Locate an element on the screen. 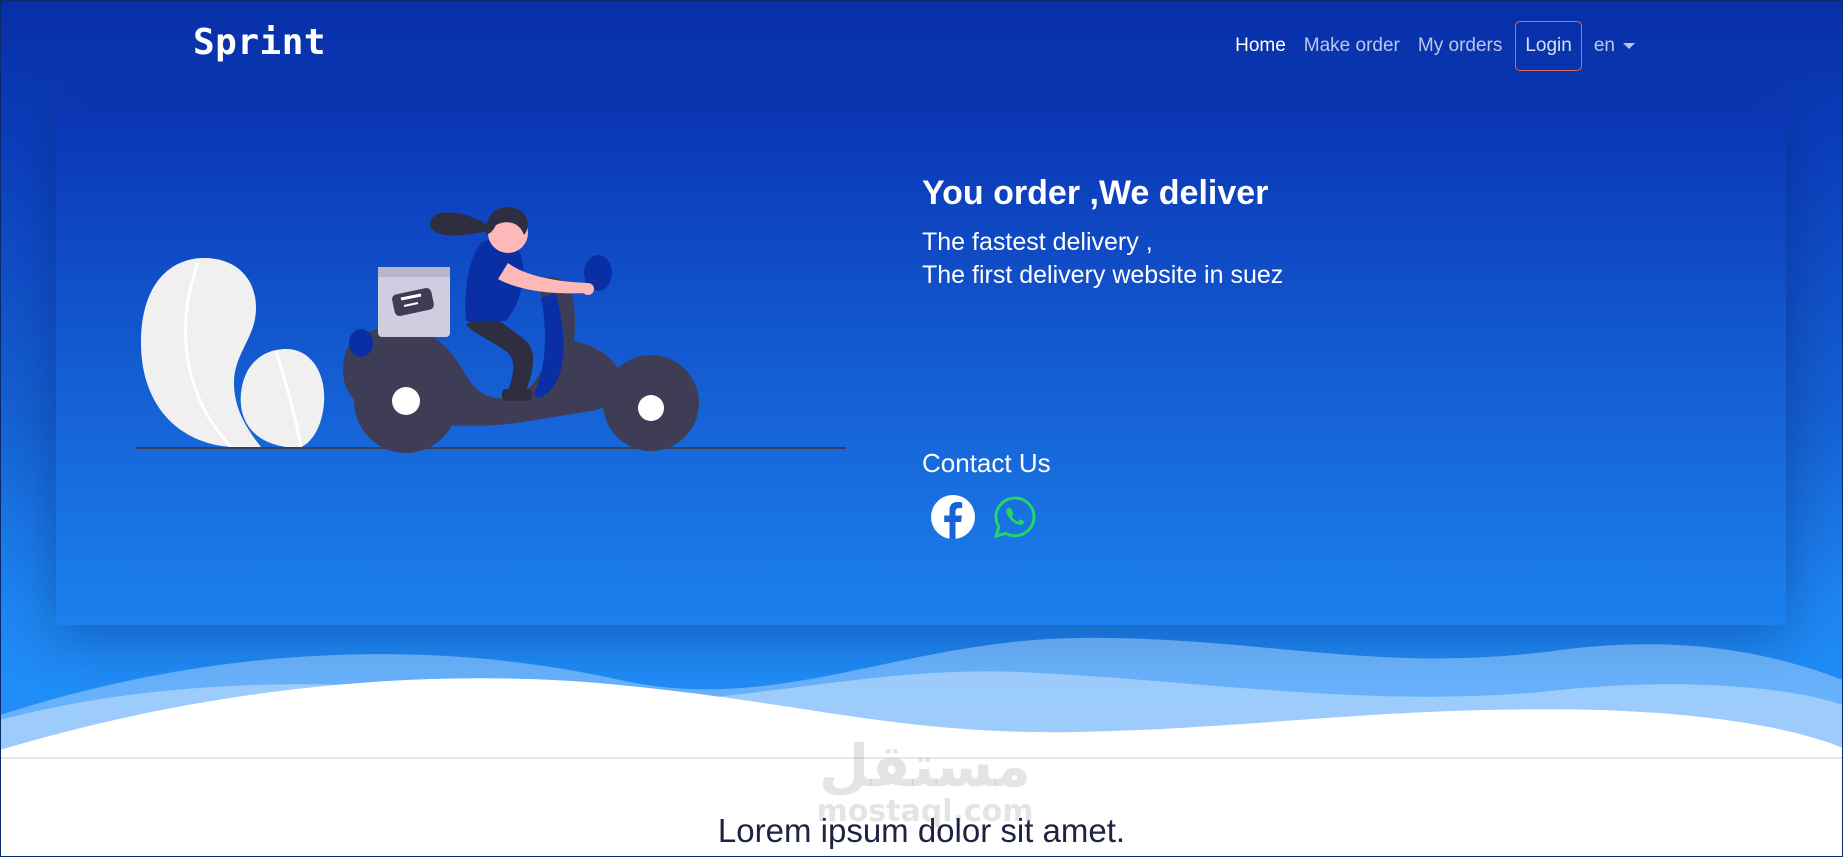 The image size is (1843, 857). contact-title: Contact Us is located at coordinates (986, 463).